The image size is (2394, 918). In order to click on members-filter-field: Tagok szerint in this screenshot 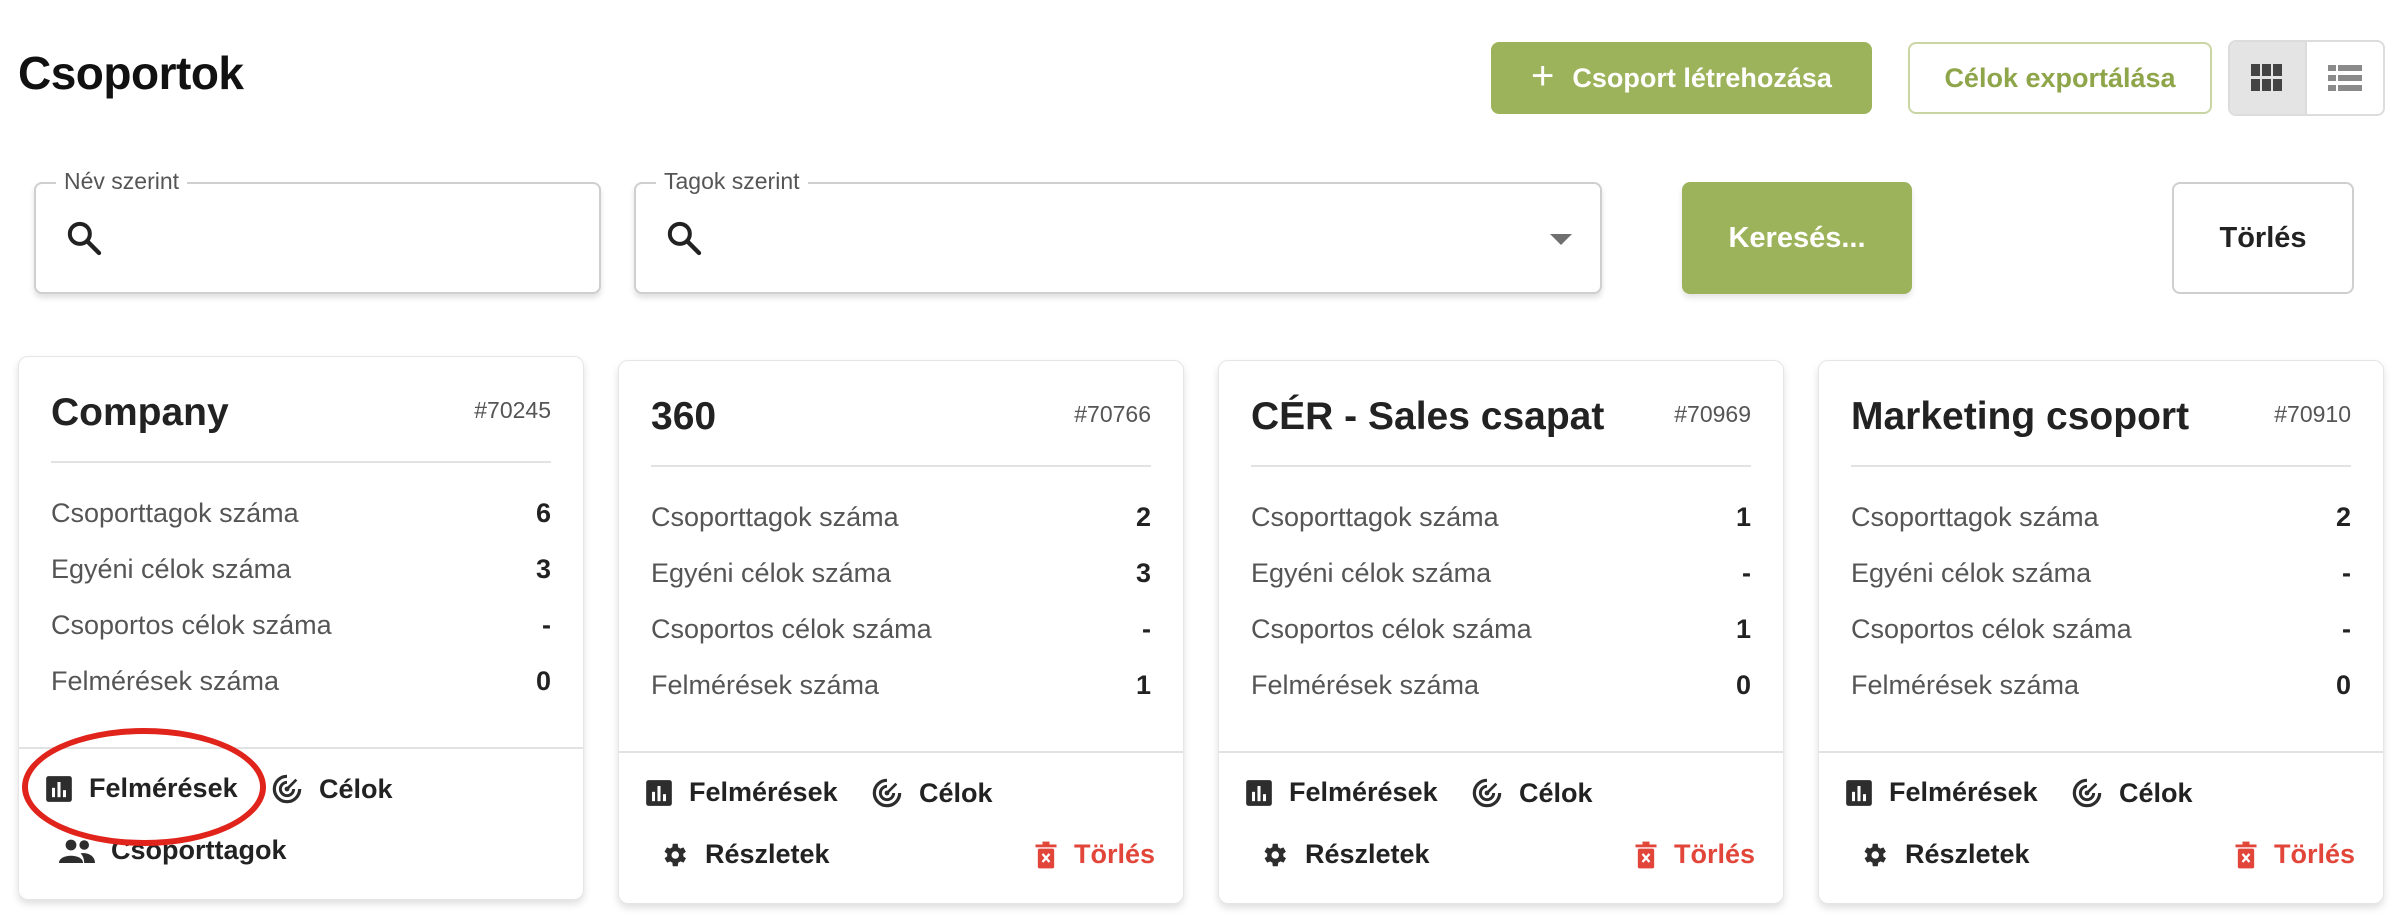, I will do `click(1118, 231)`.